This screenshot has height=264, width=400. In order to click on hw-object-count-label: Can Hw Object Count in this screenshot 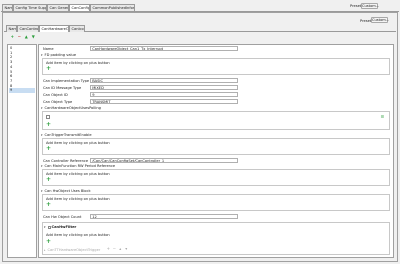, I will do `click(62, 216)`.